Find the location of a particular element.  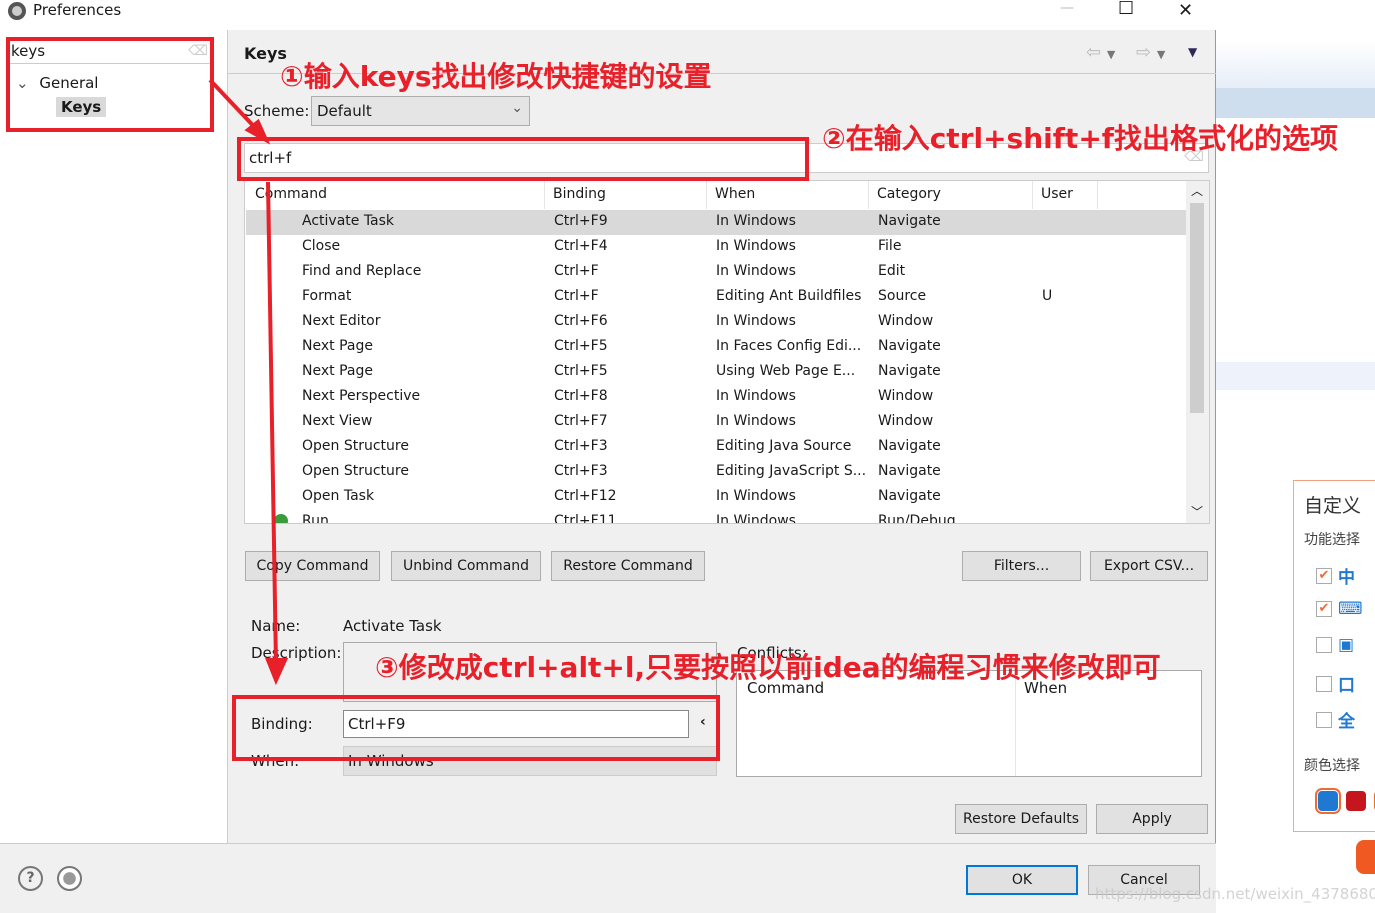

annotation-arrows is located at coordinates (248, 382).